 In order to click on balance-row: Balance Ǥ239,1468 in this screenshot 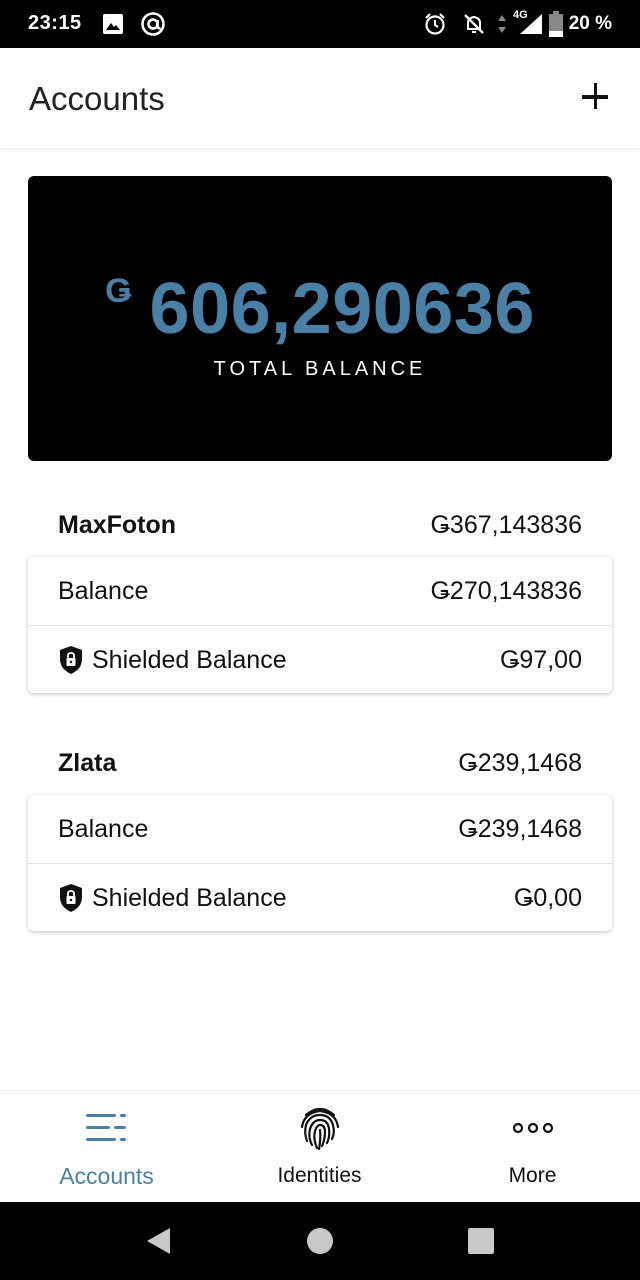, I will do `click(320, 829)`.